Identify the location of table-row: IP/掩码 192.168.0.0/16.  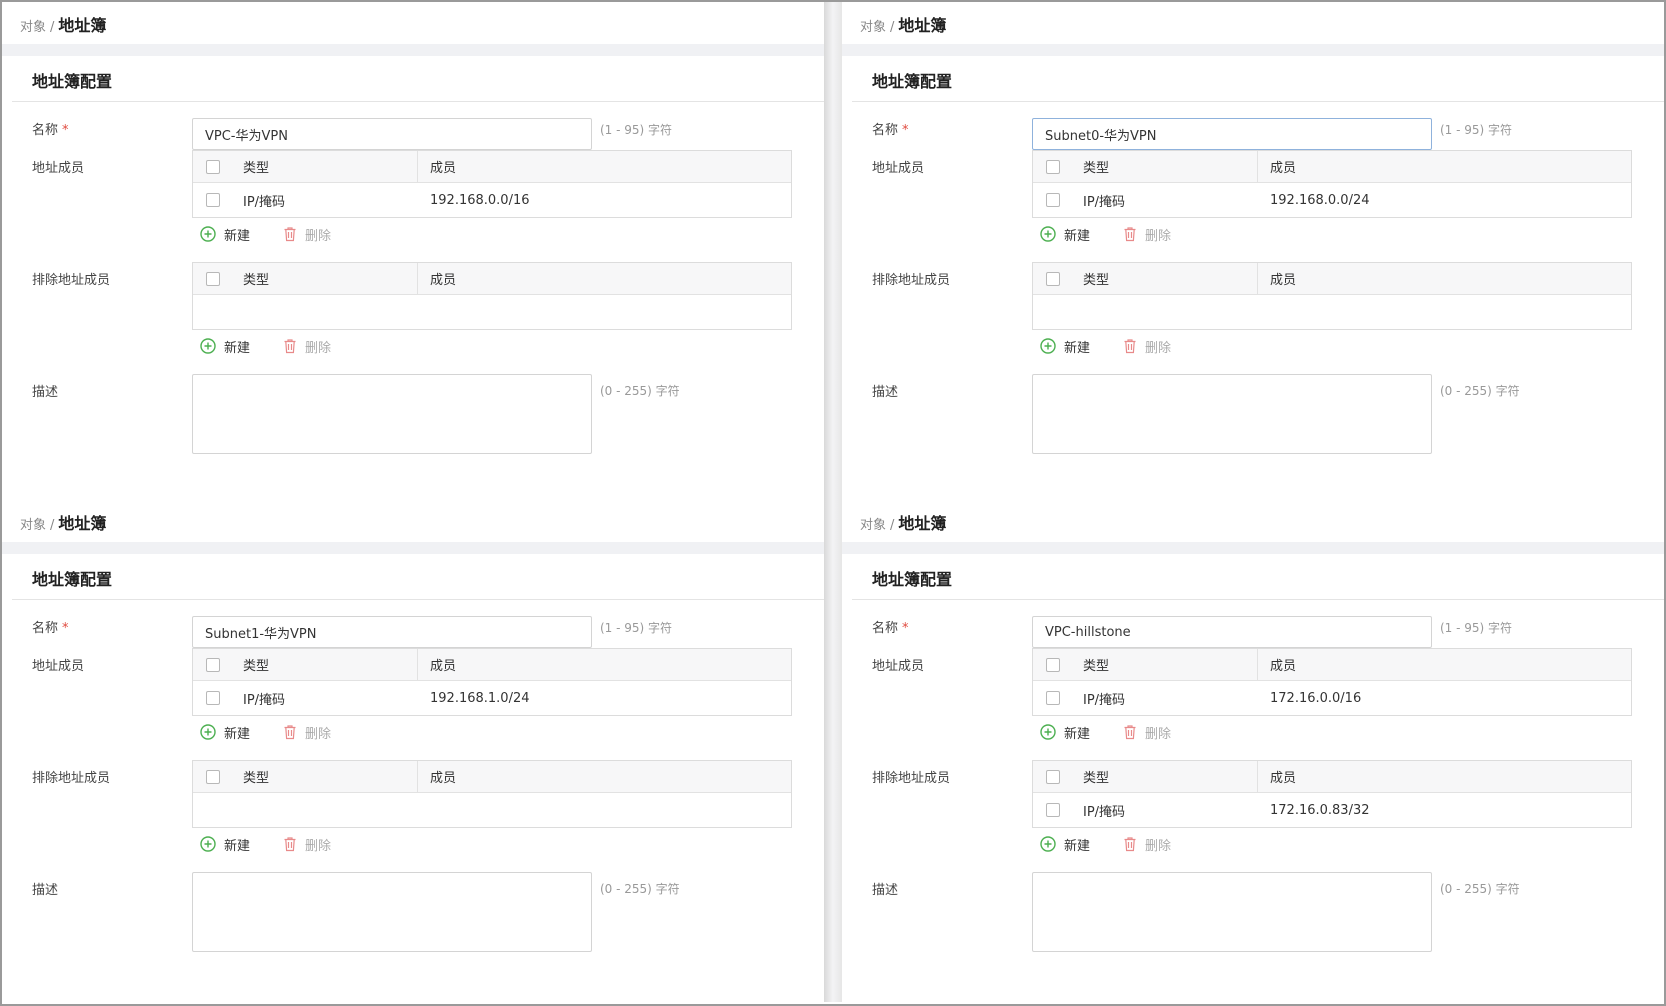
(492, 200).